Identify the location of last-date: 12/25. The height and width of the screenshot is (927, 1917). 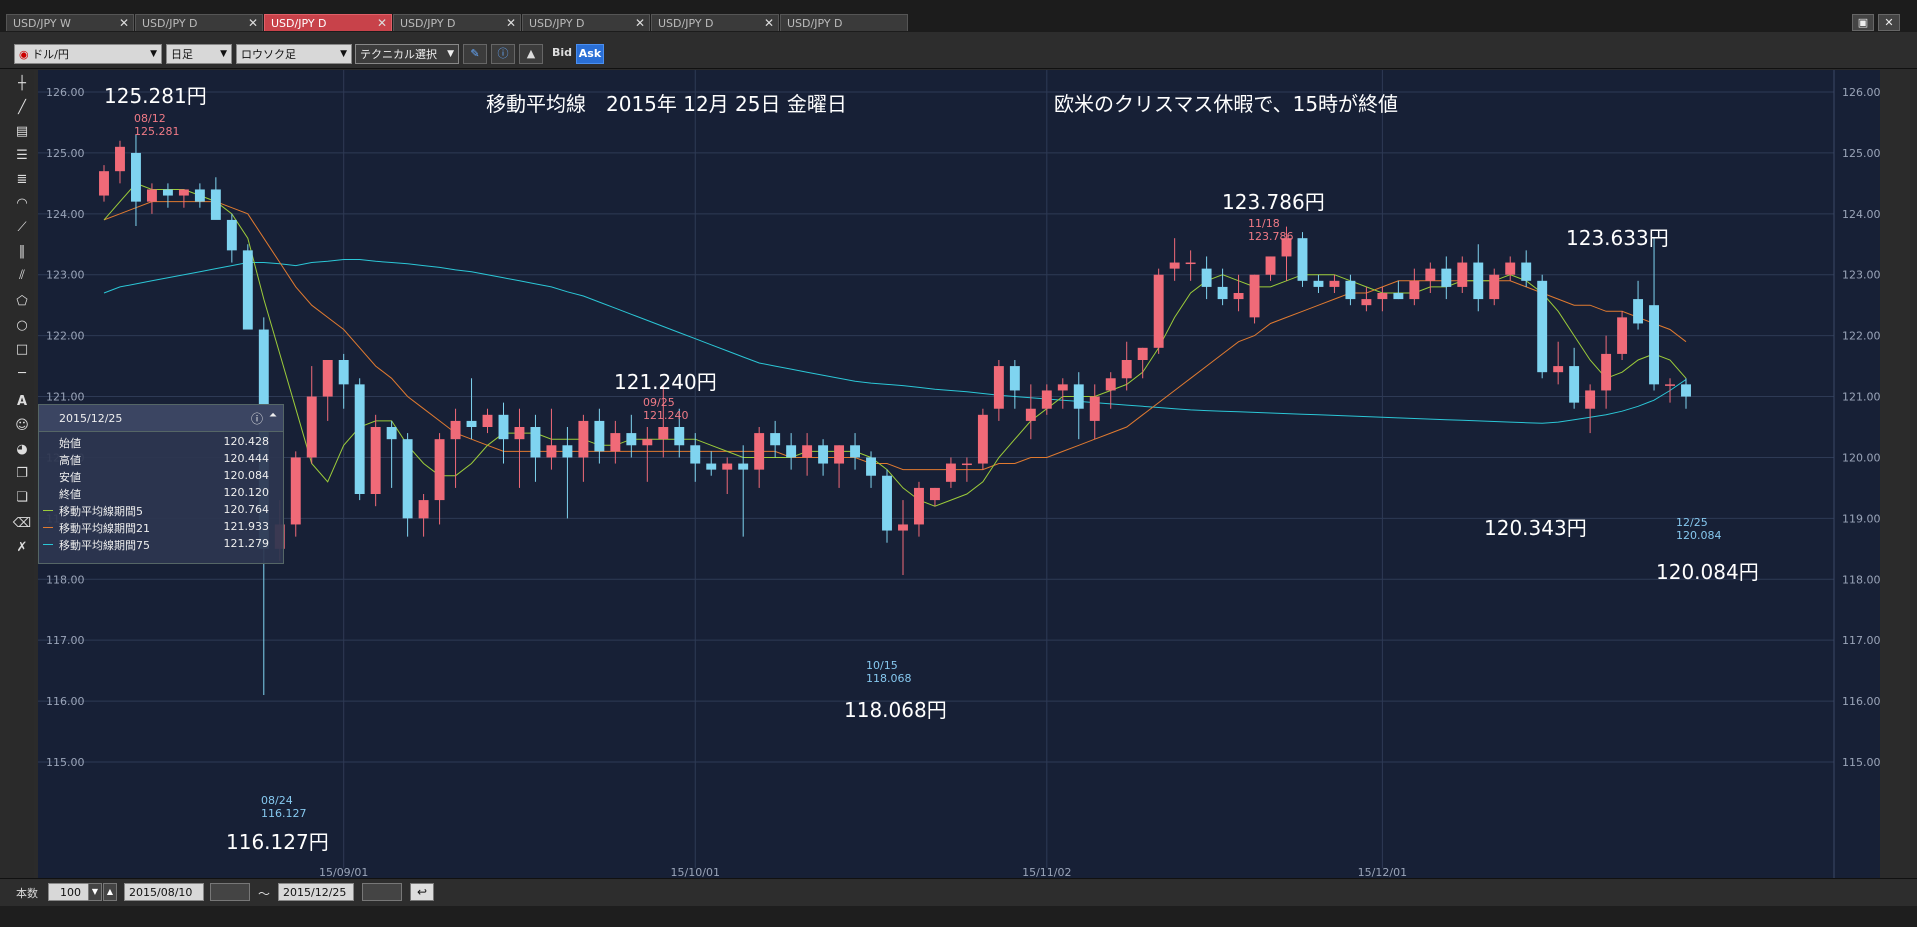
(1692, 522).